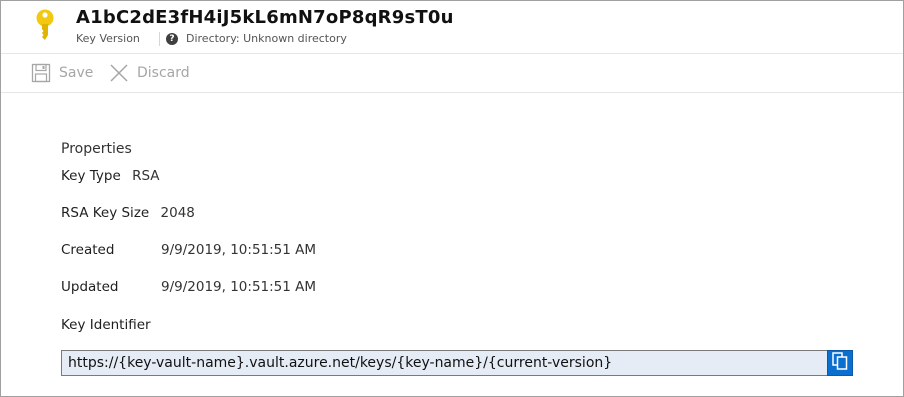 The width and height of the screenshot is (904, 397). I want to click on page-title: A1bC2dE3fH4iJ5kL6mN7oP8qR9sT0u, so click(265, 17).